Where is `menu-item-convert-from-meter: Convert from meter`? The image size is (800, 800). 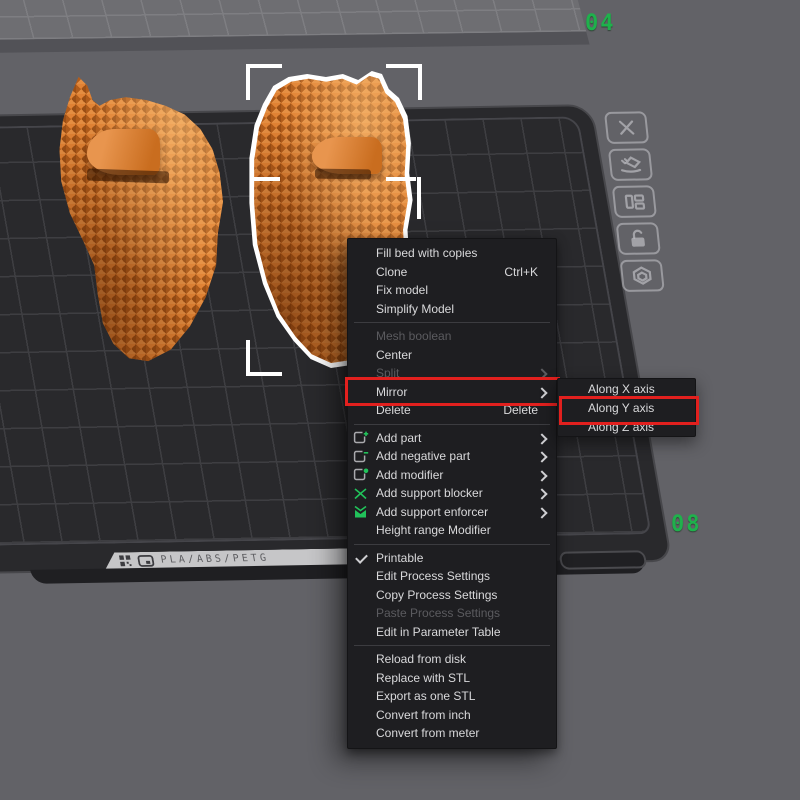
menu-item-convert-from-meter: Convert from meter is located at coordinates (452, 733).